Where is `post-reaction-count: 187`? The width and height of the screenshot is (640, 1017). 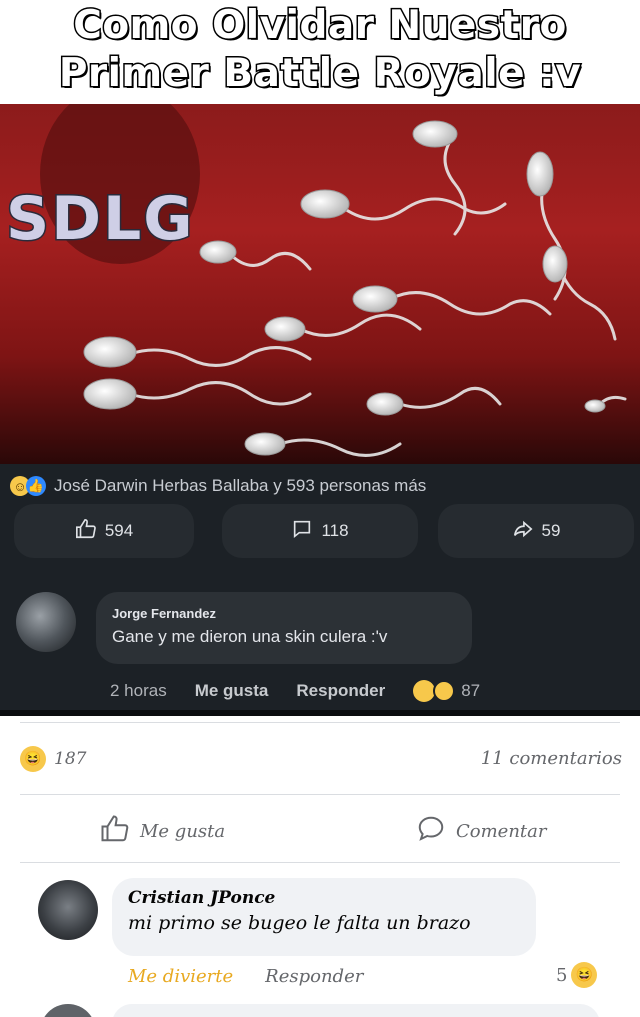
post-reaction-count: 187 is located at coordinates (70, 759).